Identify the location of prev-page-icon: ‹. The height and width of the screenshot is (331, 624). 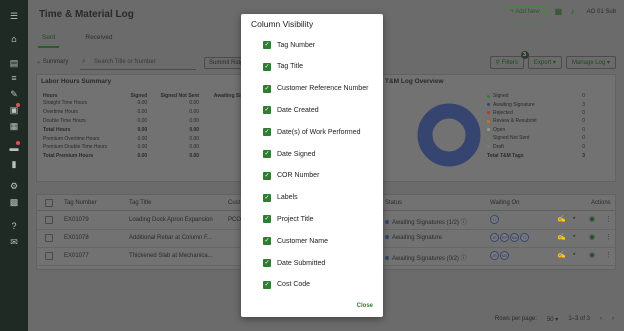
(601, 319).